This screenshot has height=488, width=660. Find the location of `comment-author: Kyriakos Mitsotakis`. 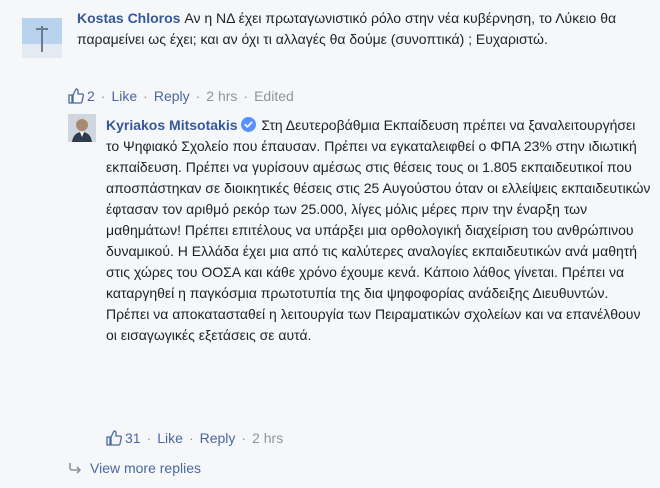

comment-author: Kyriakos Mitsotakis is located at coordinates (172, 125).